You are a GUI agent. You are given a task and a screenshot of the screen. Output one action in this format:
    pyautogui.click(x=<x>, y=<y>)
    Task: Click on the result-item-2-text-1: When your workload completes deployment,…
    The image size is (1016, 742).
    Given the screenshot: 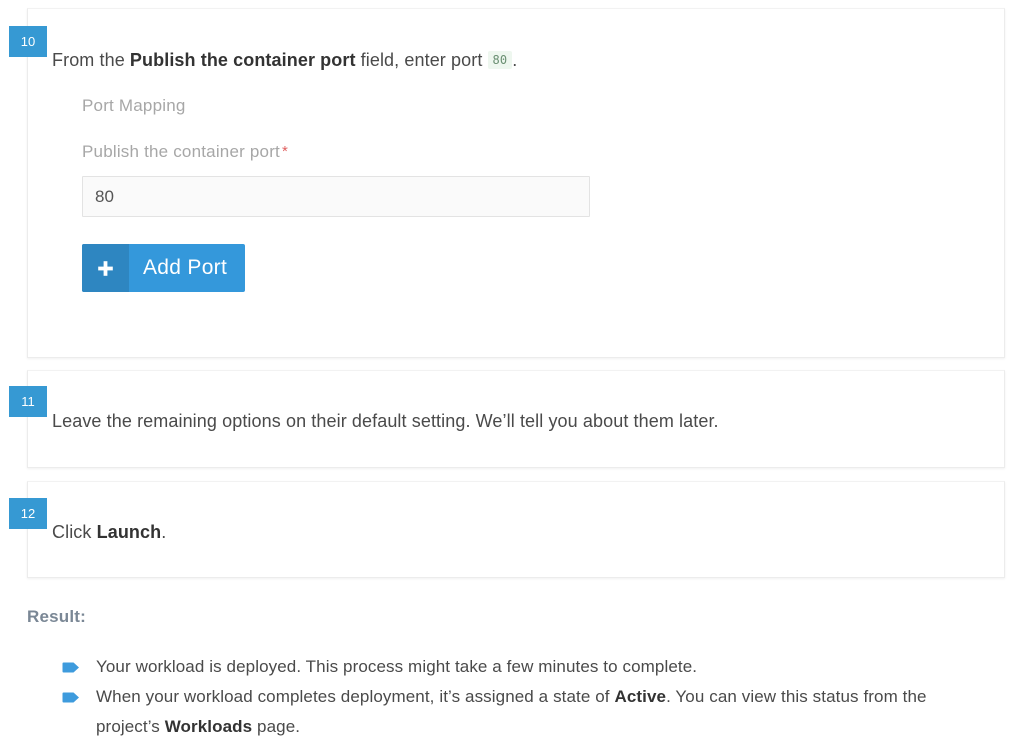 What is the action you would take?
    pyautogui.click(x=355, y=696)
    